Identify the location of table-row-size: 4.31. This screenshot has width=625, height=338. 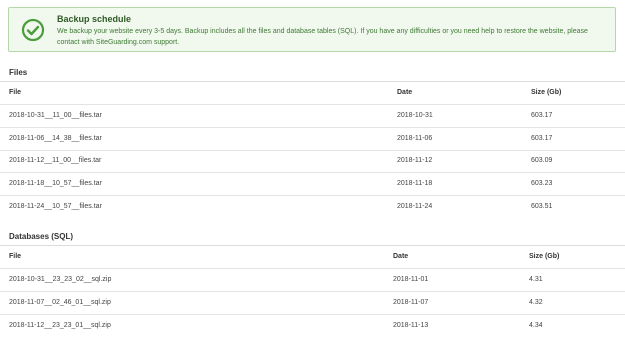
(536, 279).